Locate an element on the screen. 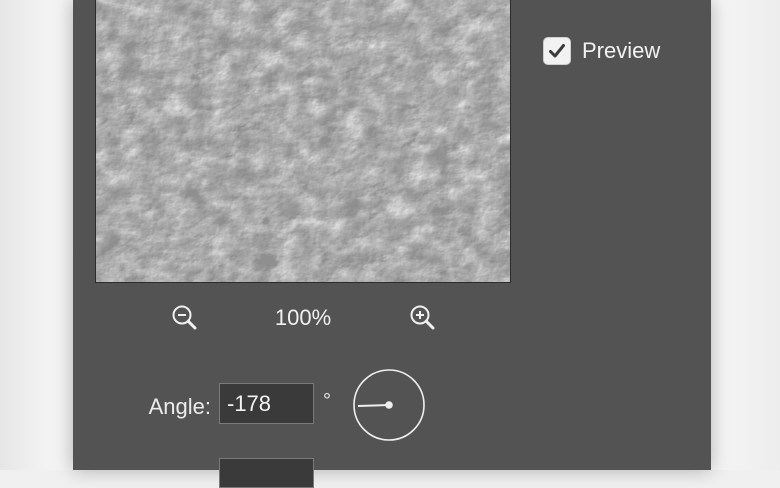 The height and width of the screenshot is (488, 780). degree-symbol: ° is located at coordinates (327, 401).